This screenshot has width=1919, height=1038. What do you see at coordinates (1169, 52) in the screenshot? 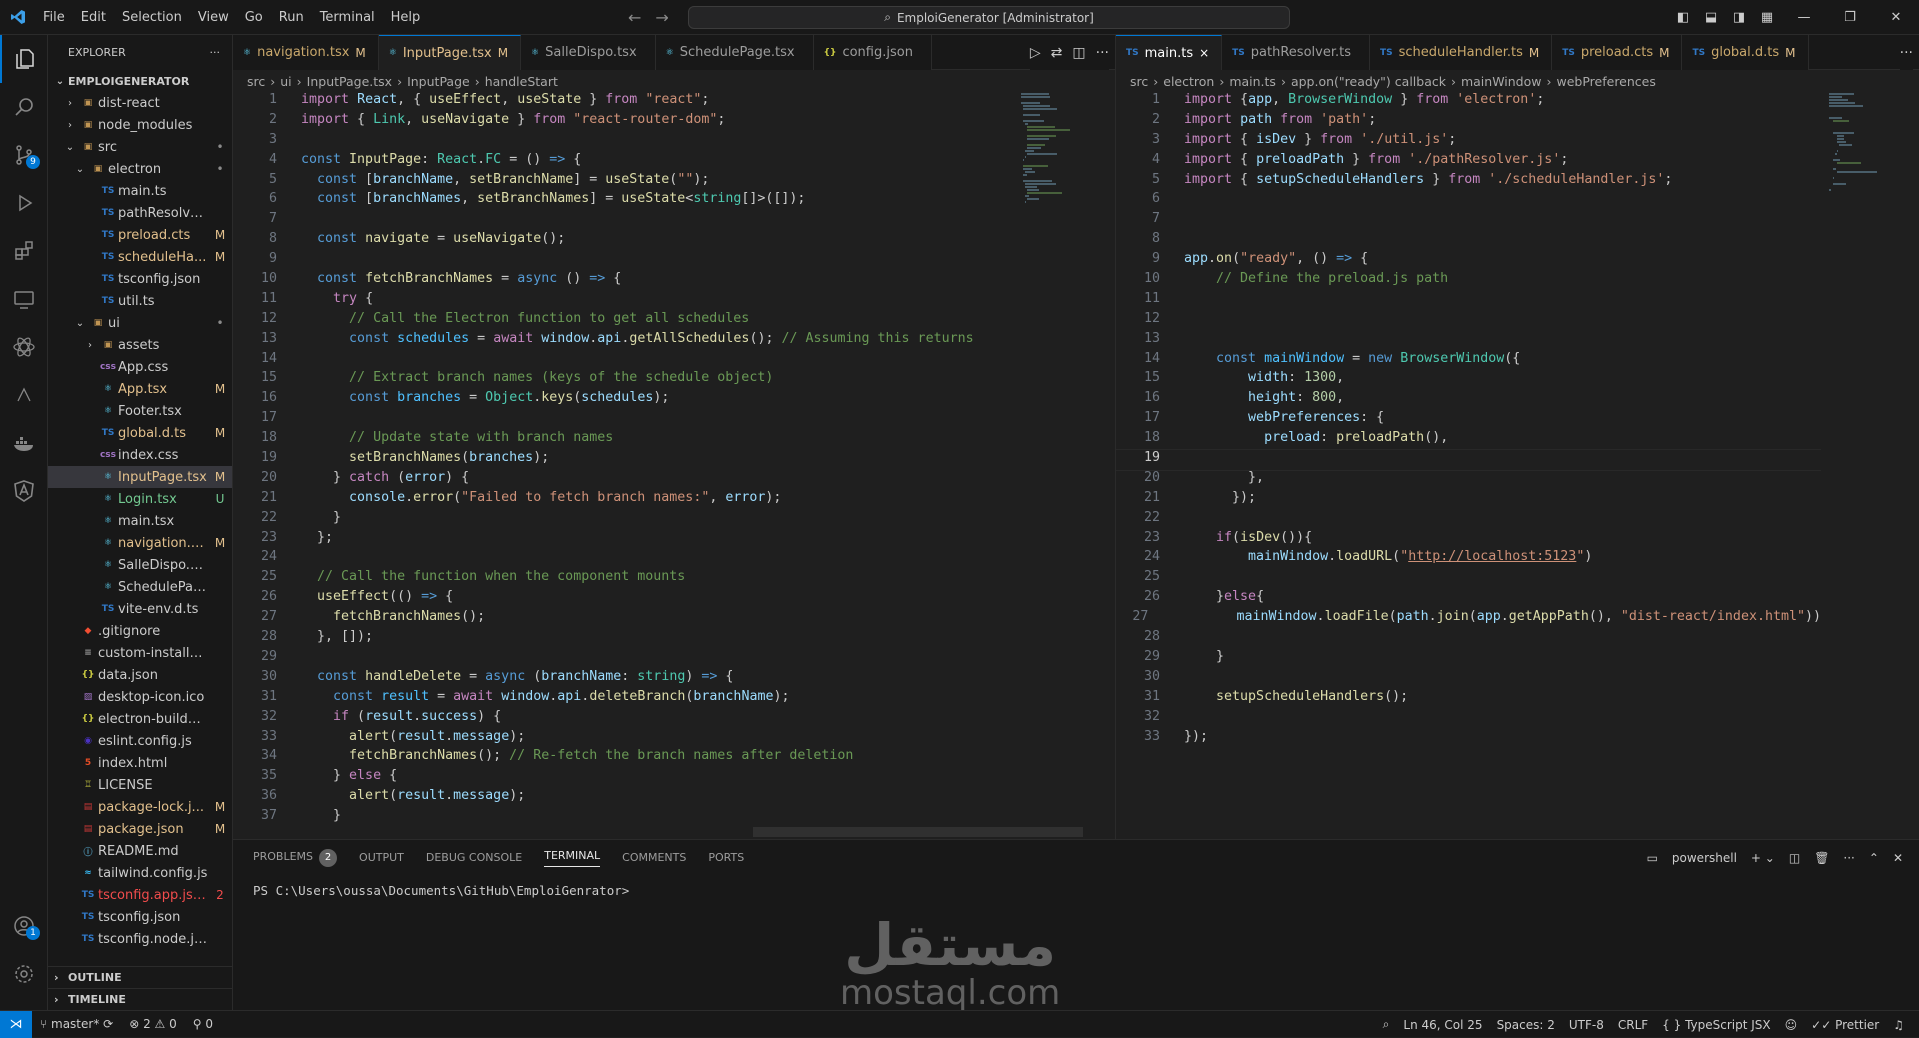
I see `tab-main-ts: TS main.ts ×` at bounding box center [1169, 52].